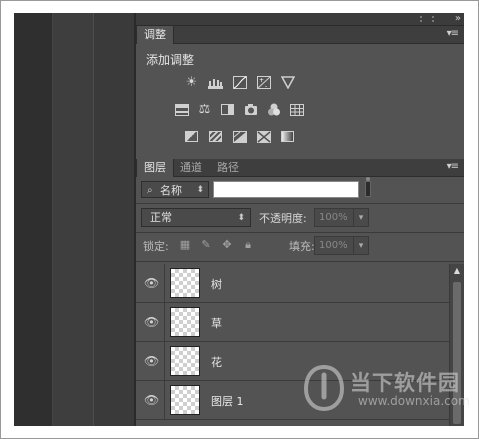 This screenshot has height=439, width=479. What do you see at coordinates (216, 284) in the screenshot?
I see `layer-name: 树` at bounding box center [216, 284].